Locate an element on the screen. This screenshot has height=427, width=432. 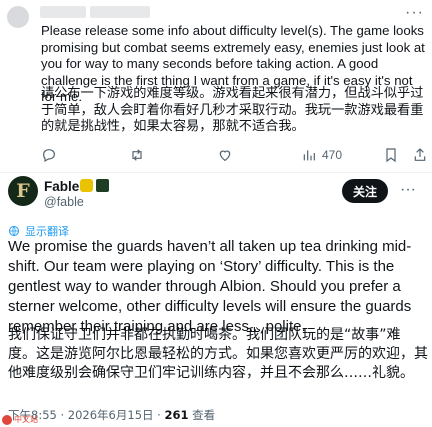
fable-avatar: F is located at coordinates (23, 191).